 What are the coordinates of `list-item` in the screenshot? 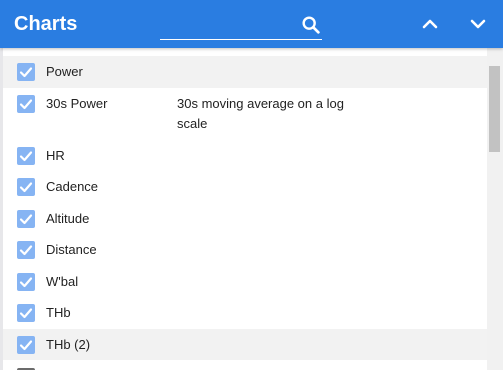 It's located at (245, 365).